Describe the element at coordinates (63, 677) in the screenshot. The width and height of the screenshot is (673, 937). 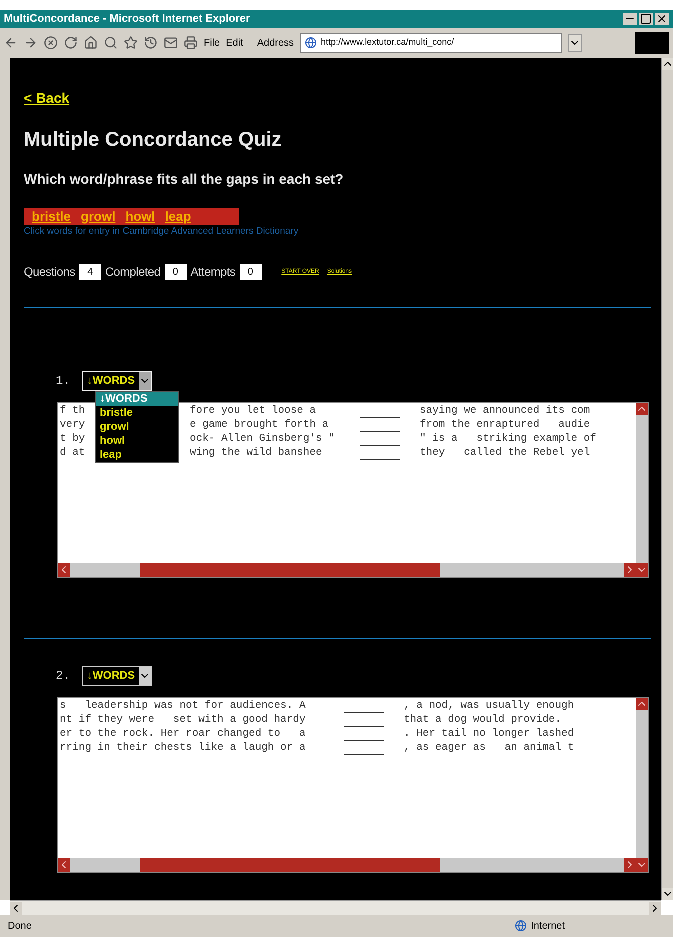
I see `question-number: 2.` at that location.